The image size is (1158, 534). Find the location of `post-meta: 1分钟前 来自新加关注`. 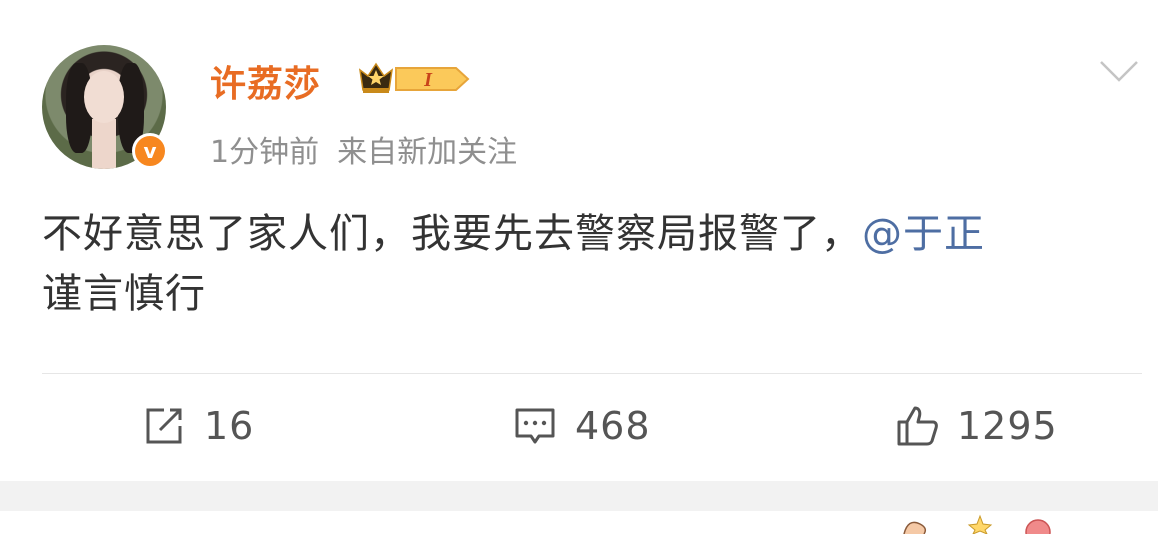

post-meta: 1分钟前 来自新加关注 is located at coordinates (363, 149).